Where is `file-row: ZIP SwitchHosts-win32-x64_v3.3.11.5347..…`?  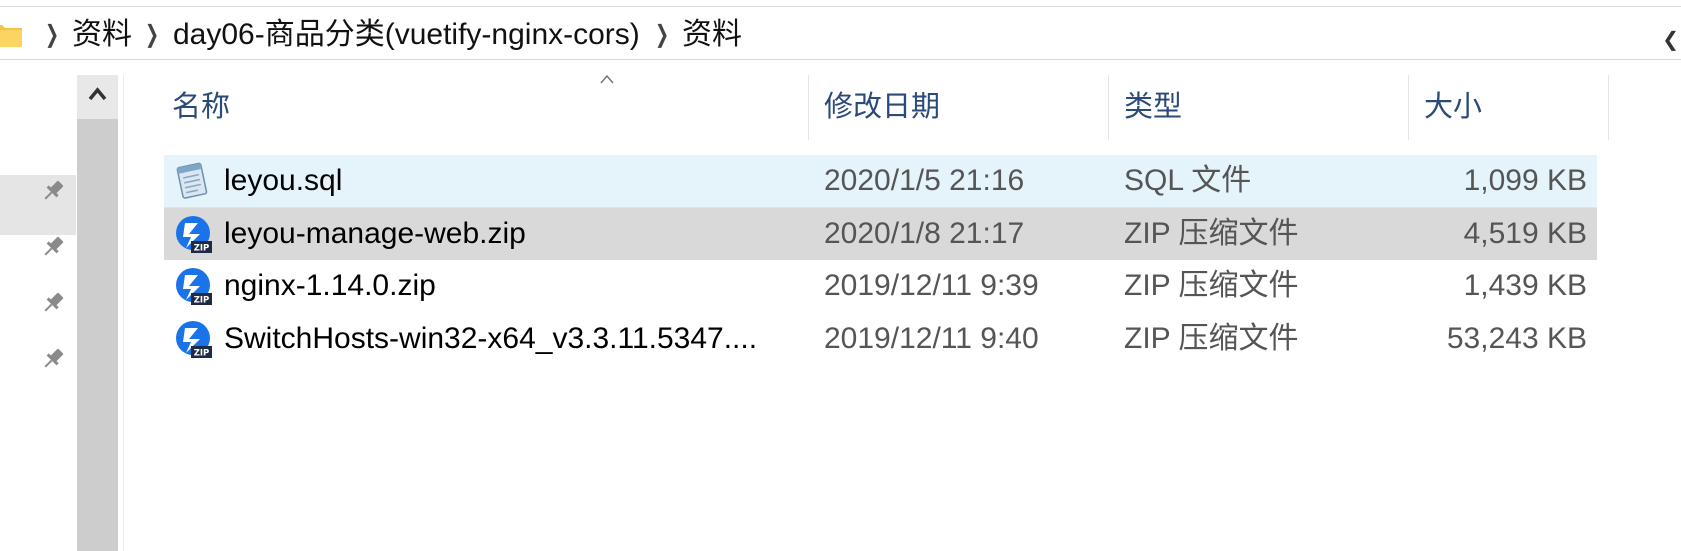 file-row: ZIP SwitchHosts-win32-x64_v3.3.11.5347..… is located at coordinates (880, 339).